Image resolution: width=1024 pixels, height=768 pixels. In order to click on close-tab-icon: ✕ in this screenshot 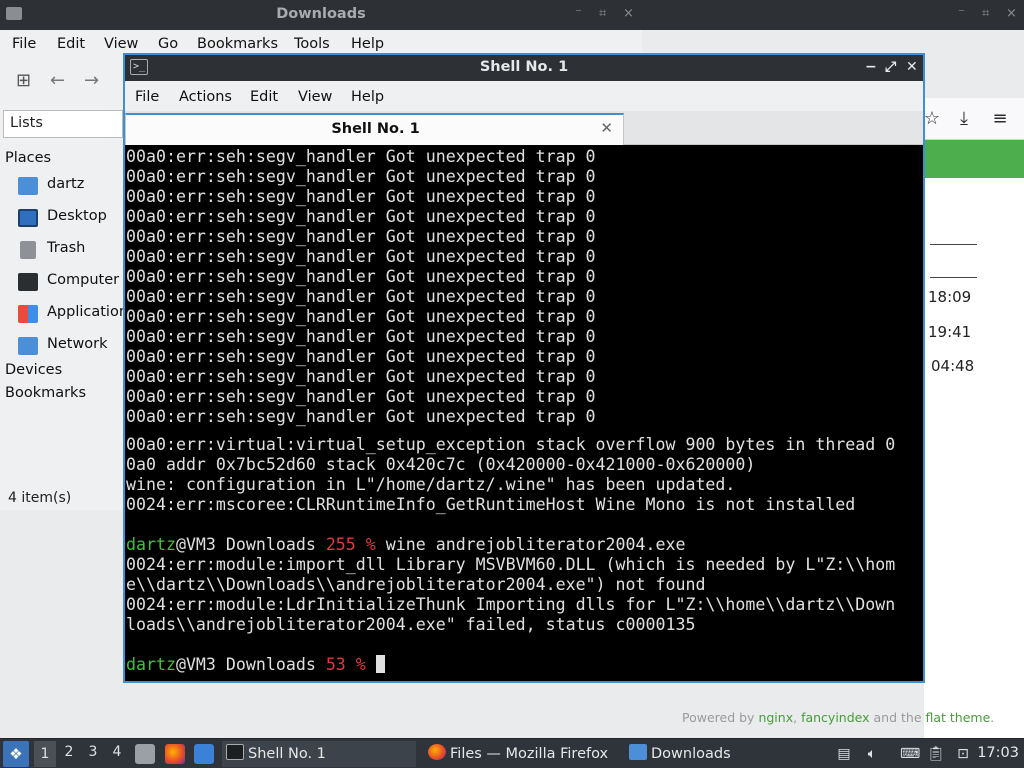, I will do `click(606, 128)`.